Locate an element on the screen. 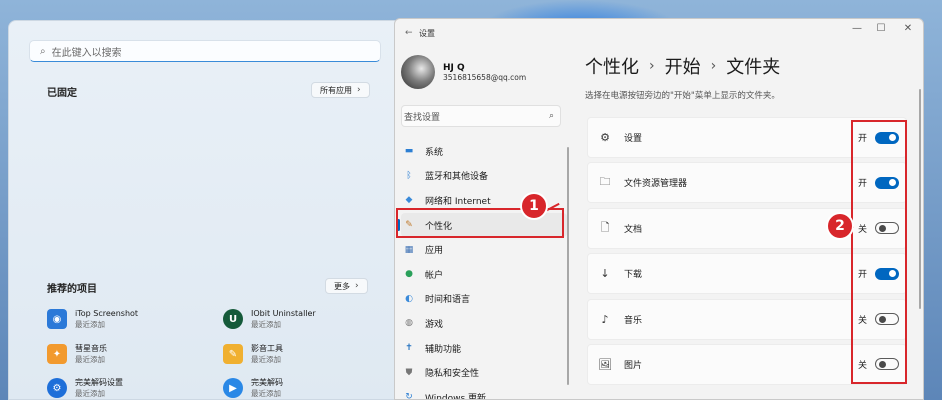 The height and width of the screenshot is (400, 942). folder-label: 音乐 is located at coordinates (633, 320).